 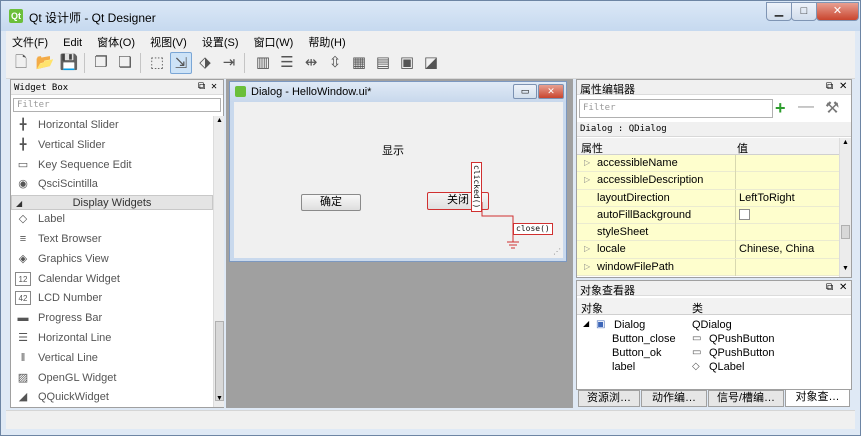 I want to click on slot-close-label: close(), so click(x=533, y=229).